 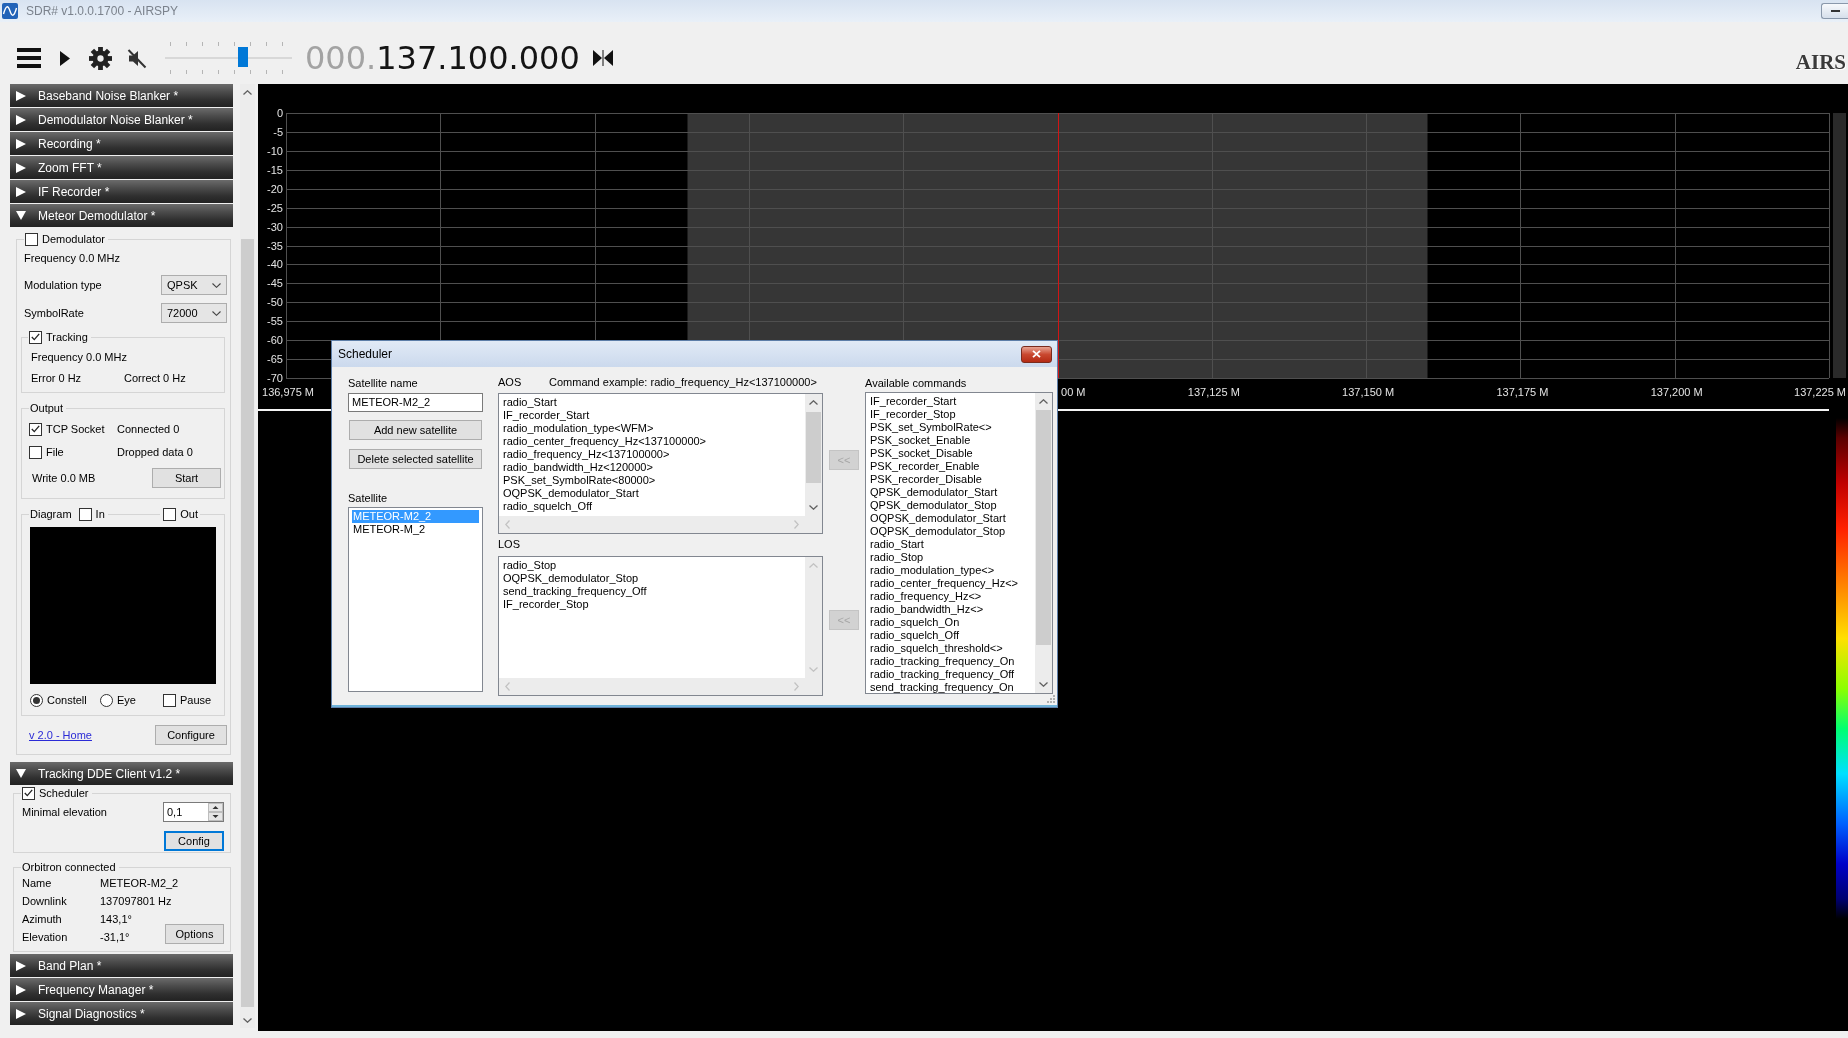 I want to click on panel-header: Meteor Demodulator *, so click(x=121, y=215).